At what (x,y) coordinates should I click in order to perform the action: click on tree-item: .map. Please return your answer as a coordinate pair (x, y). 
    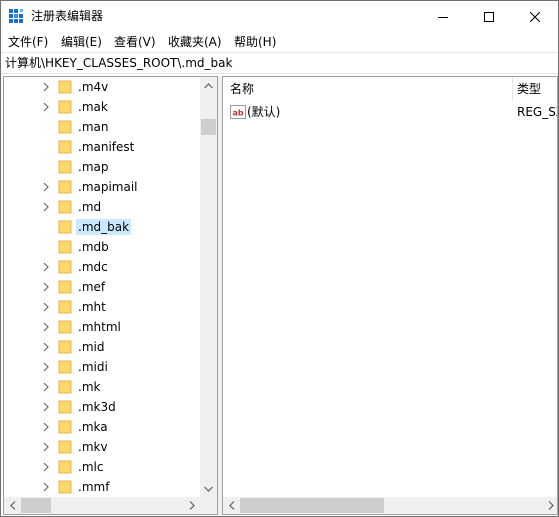
    Looking at the image, I should click on (102, 167).